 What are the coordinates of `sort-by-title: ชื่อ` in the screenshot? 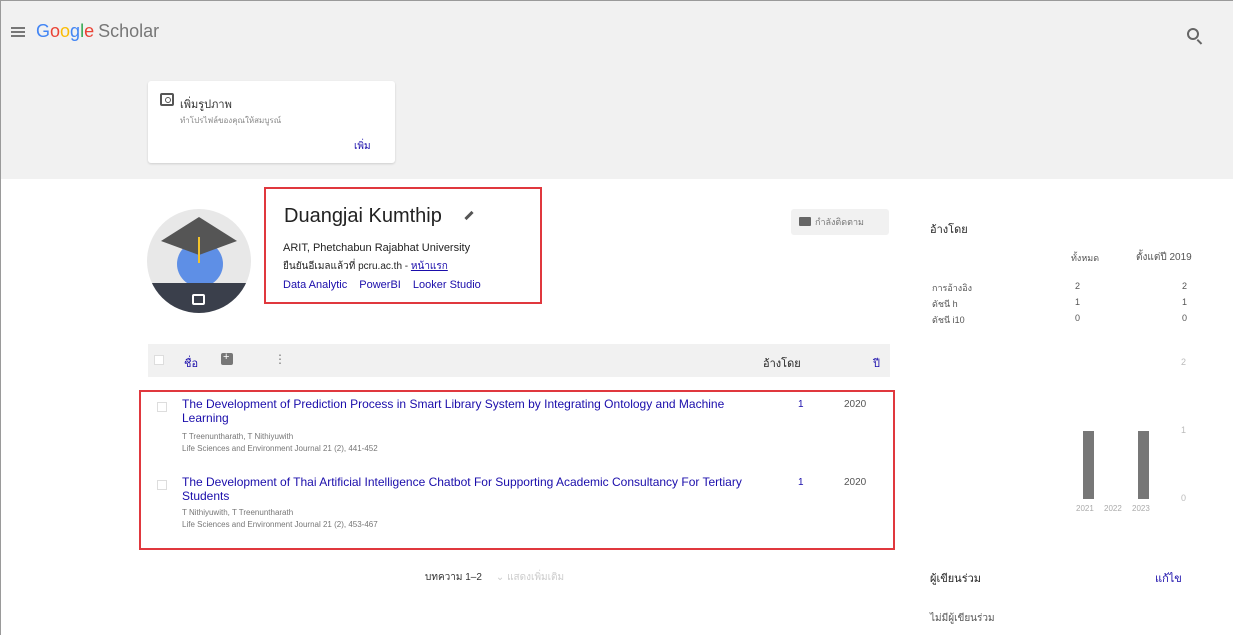 It's located at (191, 363).